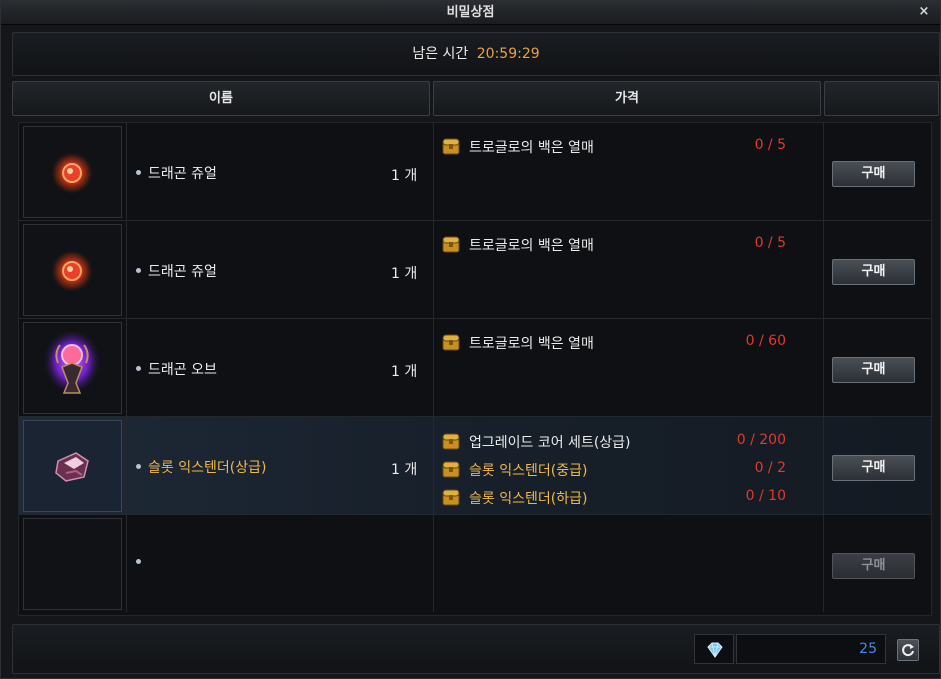 The width and height of the screenshot is (941, 679). I want to click on cost-line: 트로글로의 백은 열매 0 / 60, so click(613, 342).